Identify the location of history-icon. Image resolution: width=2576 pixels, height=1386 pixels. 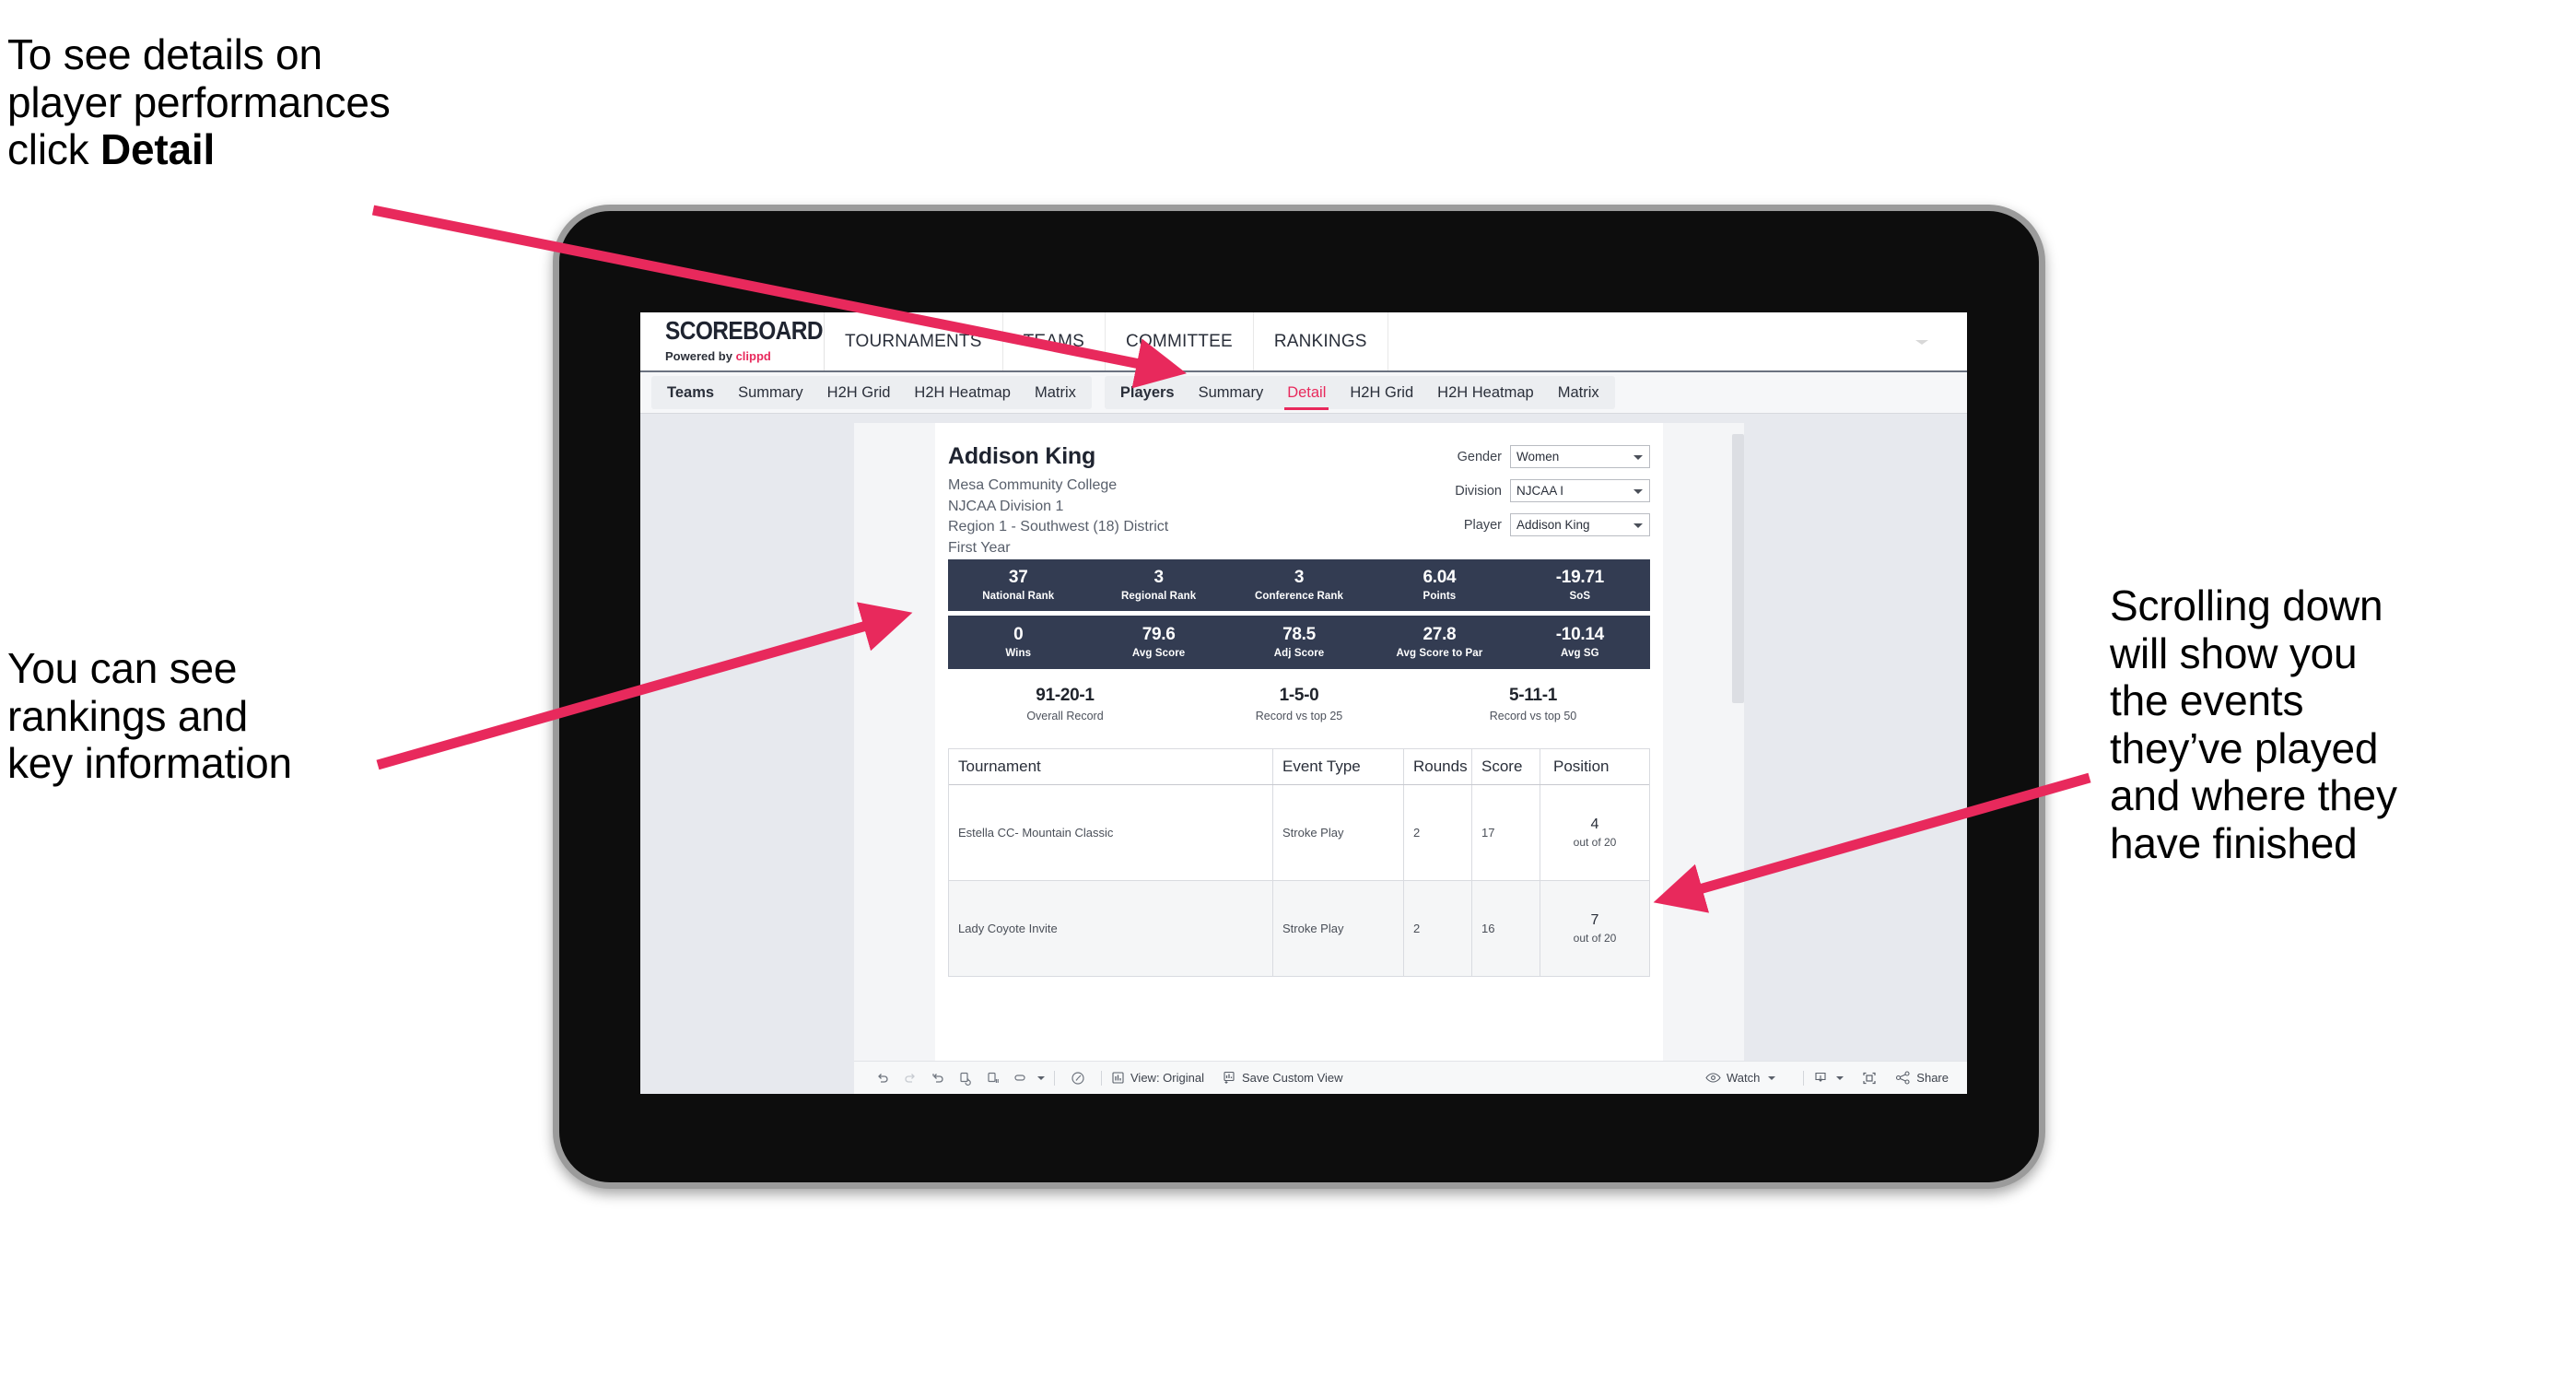
(1078, 1078).